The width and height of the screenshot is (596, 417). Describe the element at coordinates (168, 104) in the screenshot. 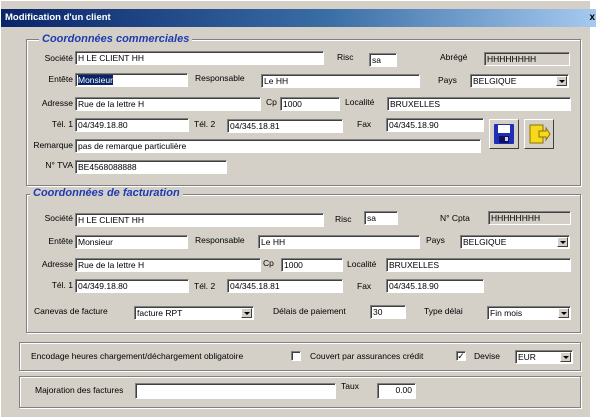

I see `adresse-input: Rue de la lettre H` at that location.